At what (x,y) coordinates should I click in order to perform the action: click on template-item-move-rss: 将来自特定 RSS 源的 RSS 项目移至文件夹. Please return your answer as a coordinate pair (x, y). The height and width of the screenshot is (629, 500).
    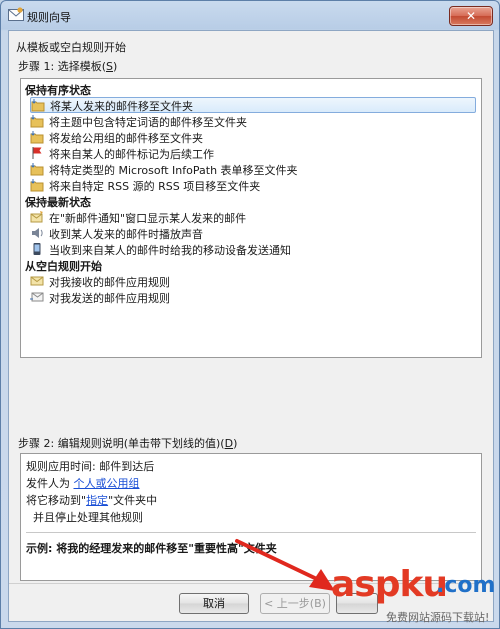
    Looking at the image, I should click on (252, 185).